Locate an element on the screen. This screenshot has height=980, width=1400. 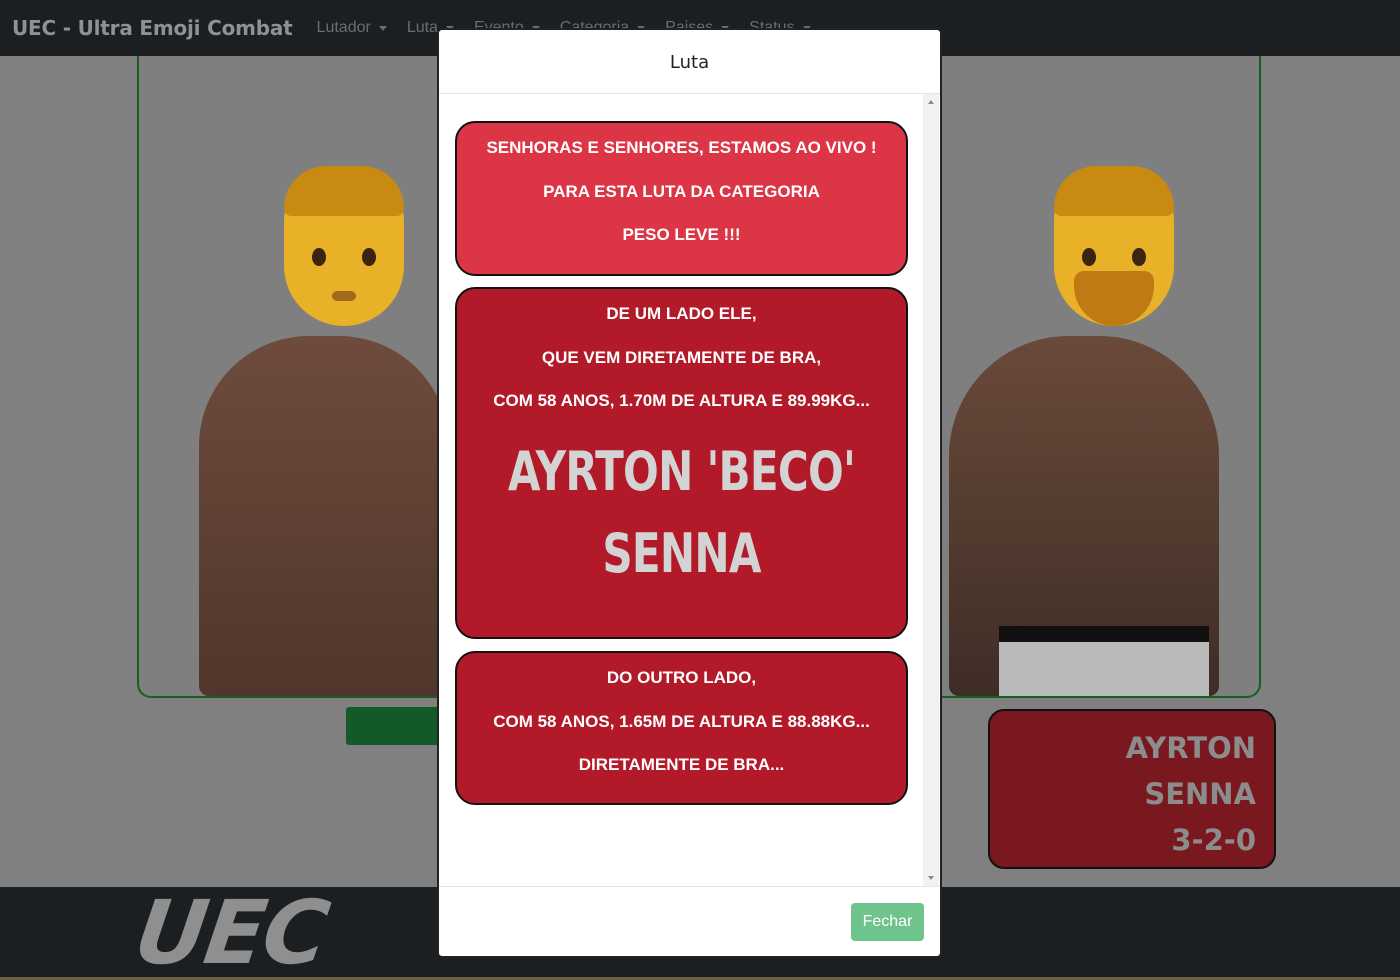
footer-logo: UEC is located at coordinates (231, 930).